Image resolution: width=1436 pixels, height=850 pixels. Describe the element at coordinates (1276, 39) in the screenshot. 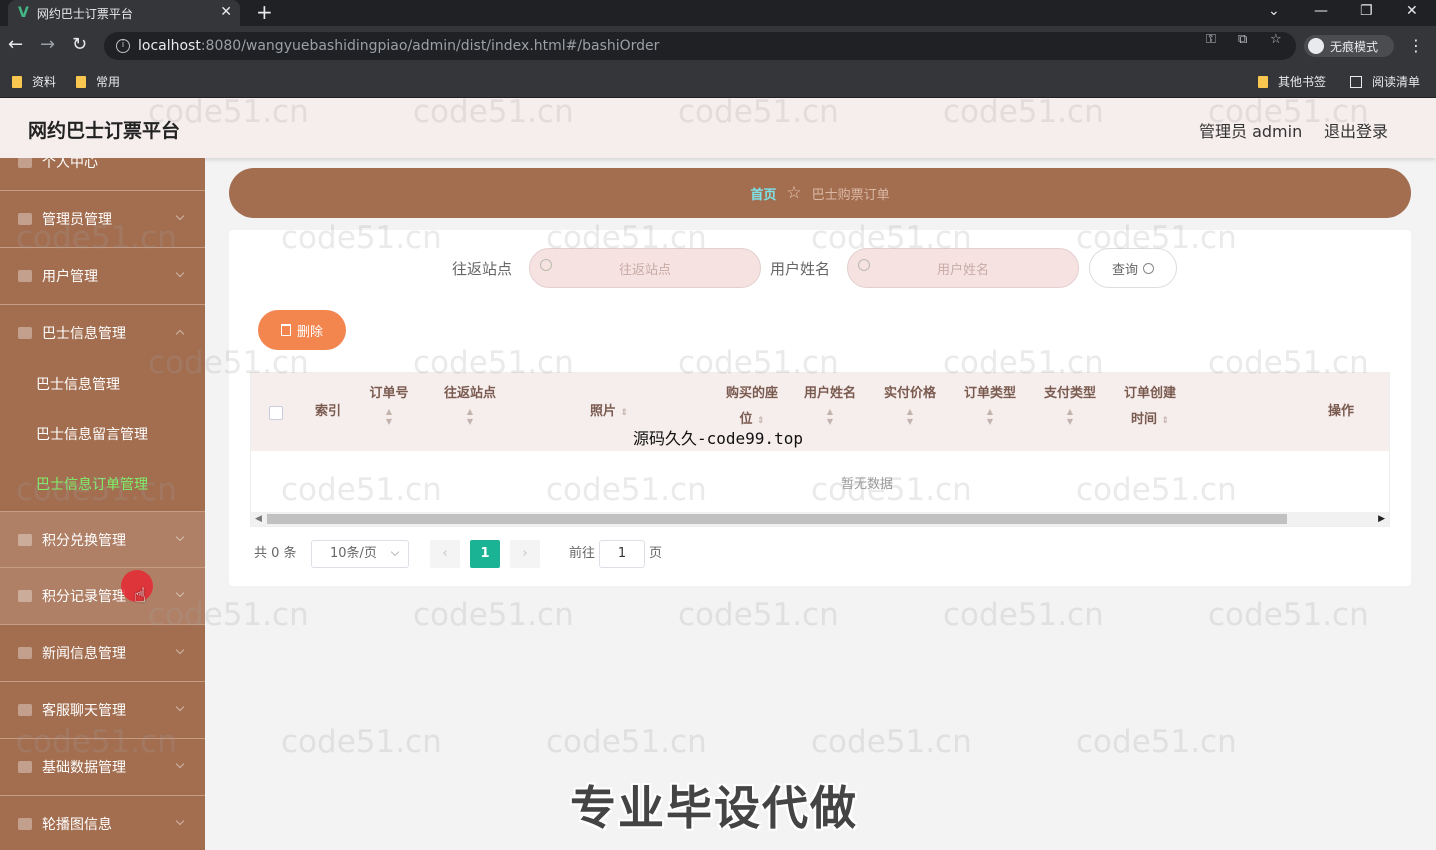

I see `bookmark-star-icon: ☆` at that location.